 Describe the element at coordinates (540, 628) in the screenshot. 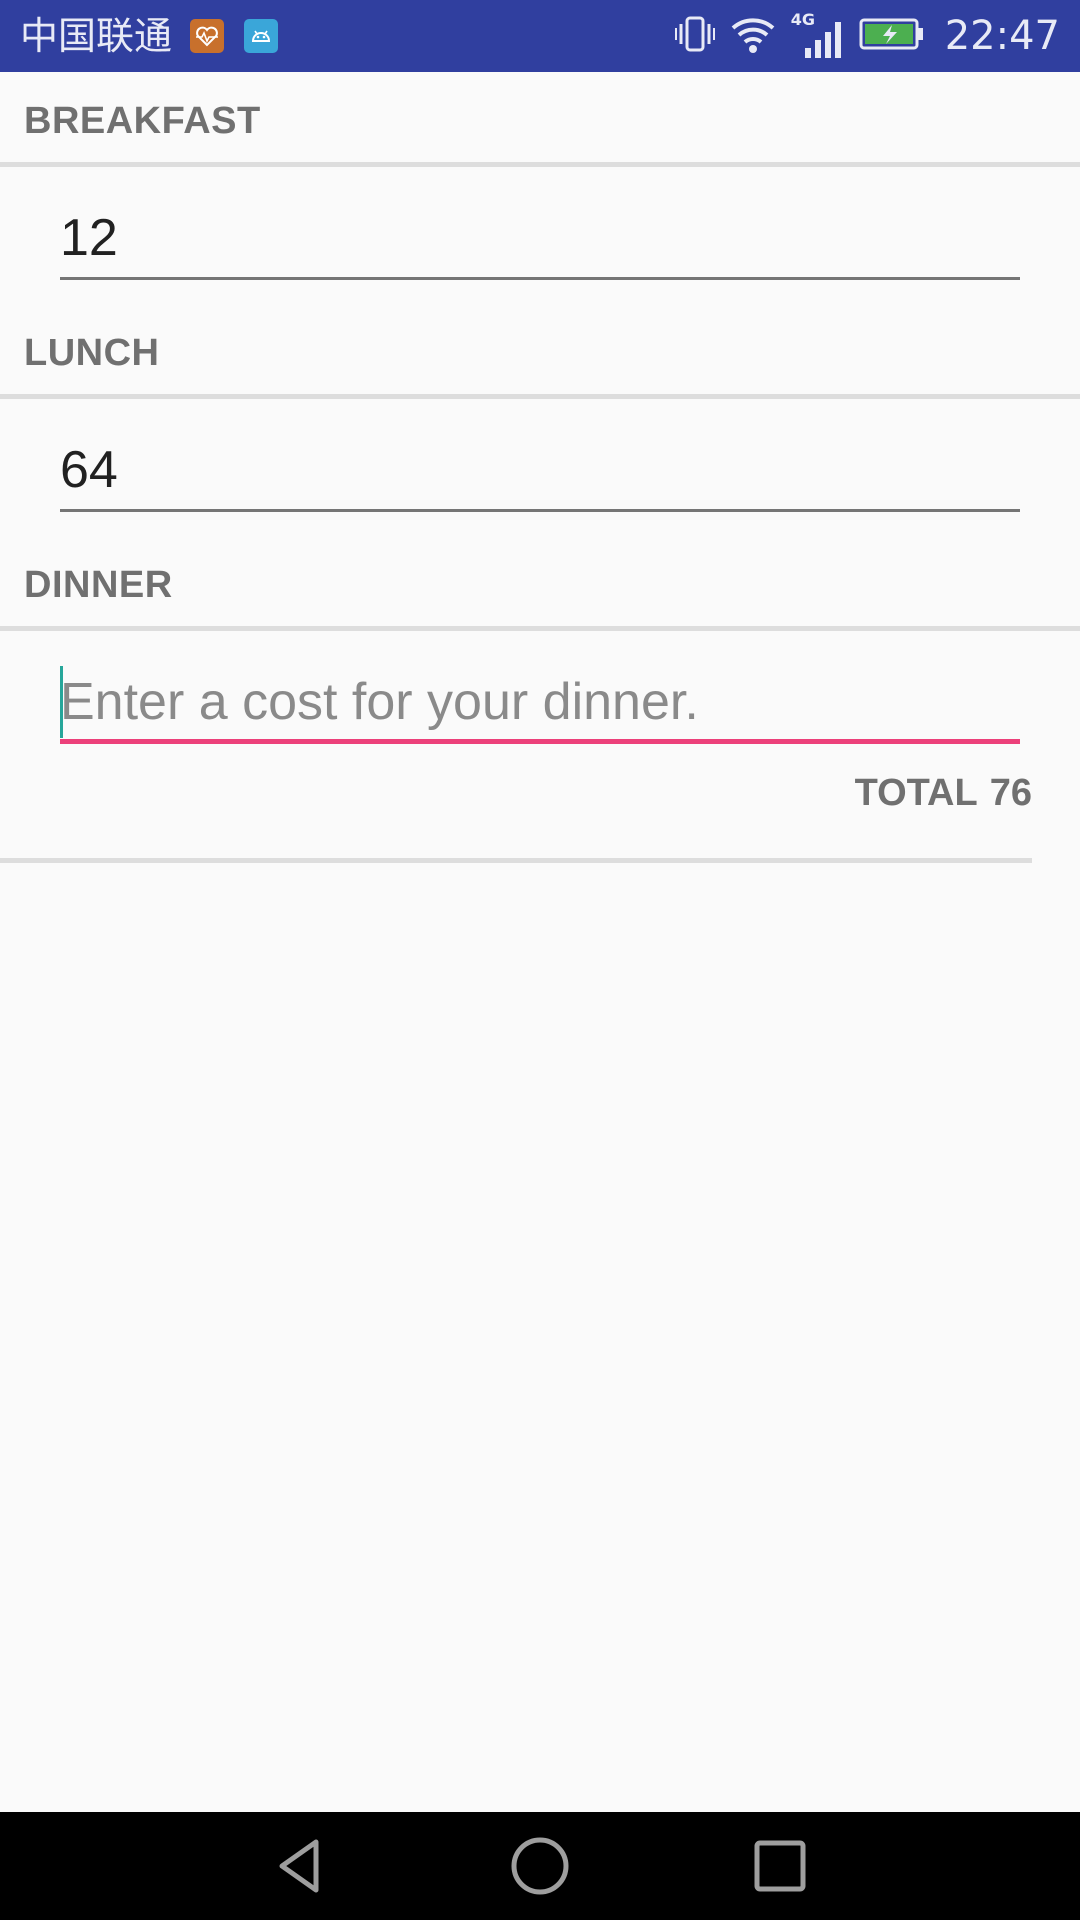

I see `dinner-divider` at that location.